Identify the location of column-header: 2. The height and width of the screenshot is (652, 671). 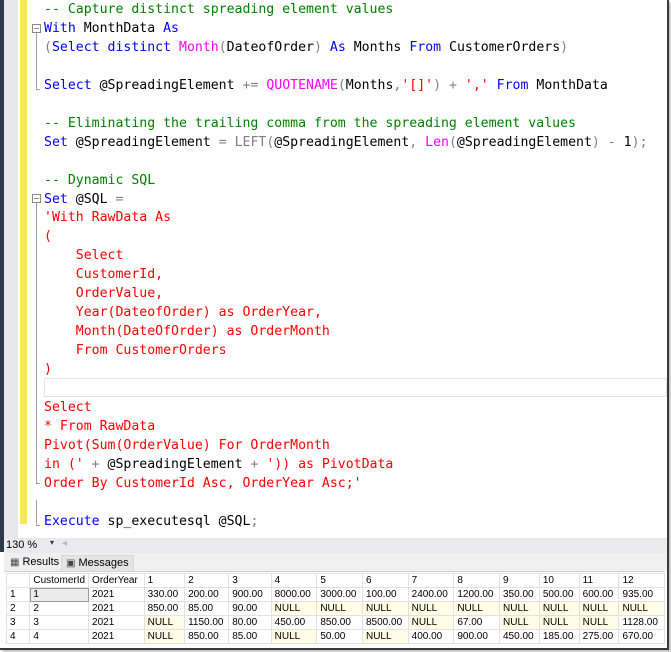
(207, 580).